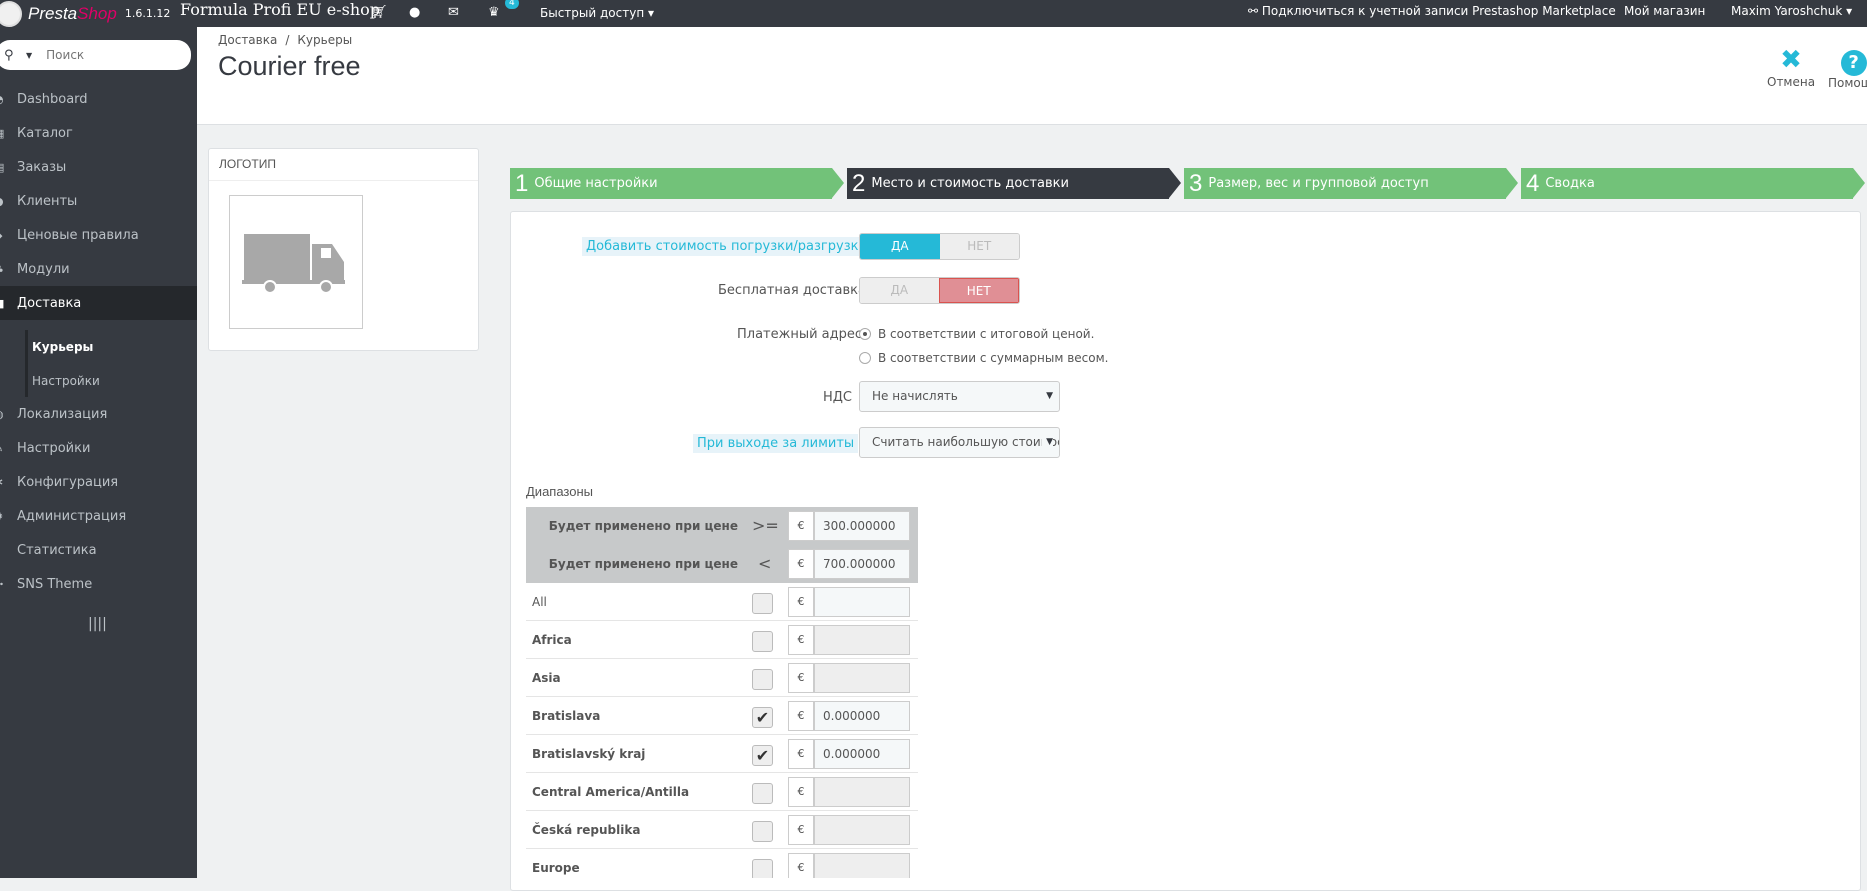 Image resolution: width=1867 pixels, height=891 pixels. I want to click on free-yes-option: ДА, so click(899, 290).